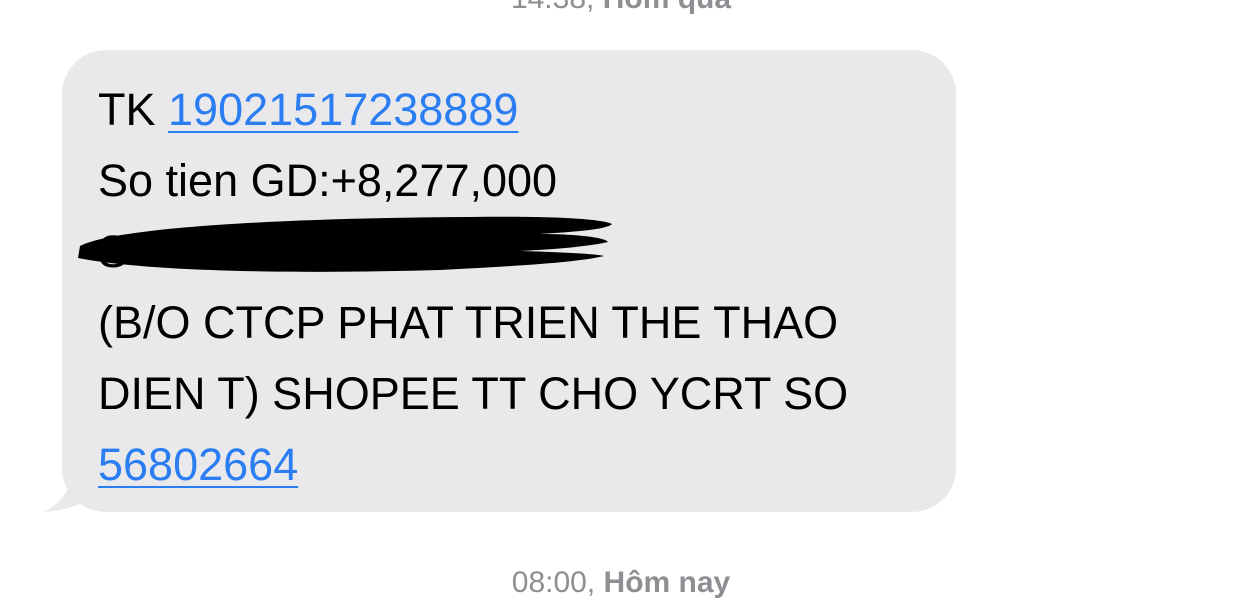 The height and width of the screenshot is (600, 1242). I want to click on redaction-scribble, so click(345, 244).